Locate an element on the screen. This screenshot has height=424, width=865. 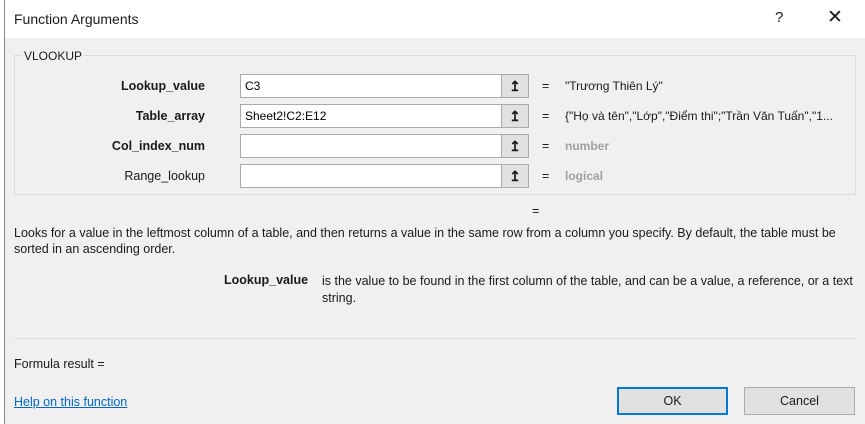
table-array-input is located at coordinates (371, 116).